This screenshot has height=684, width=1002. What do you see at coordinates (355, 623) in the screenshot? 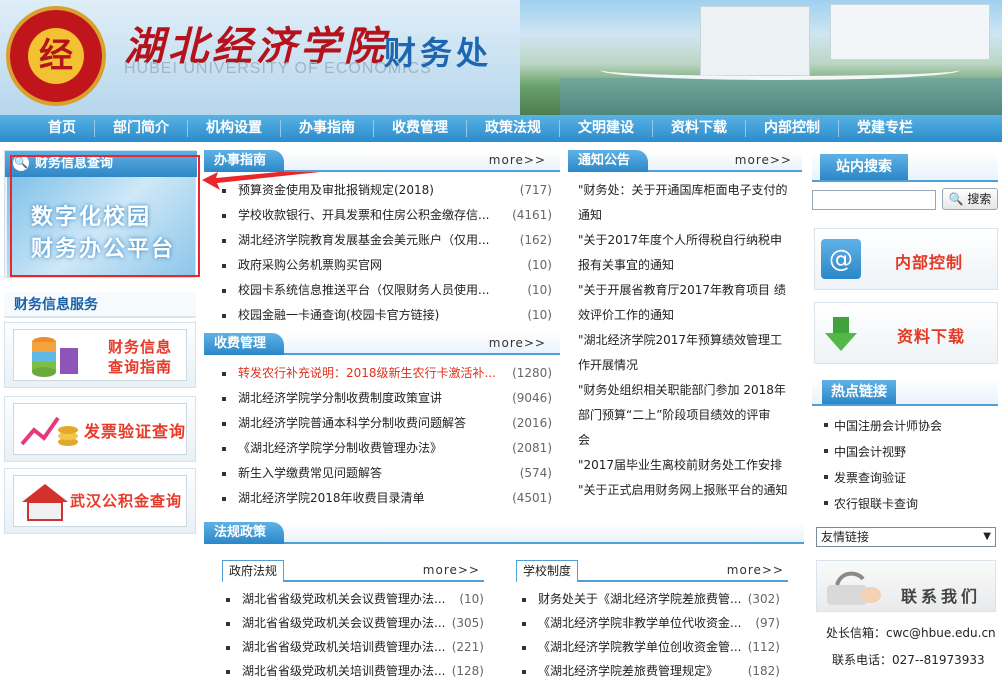
I see `list-item: 湖北省省级党政机关会议费管理办法... (305)` at bounding box center [355, 623].